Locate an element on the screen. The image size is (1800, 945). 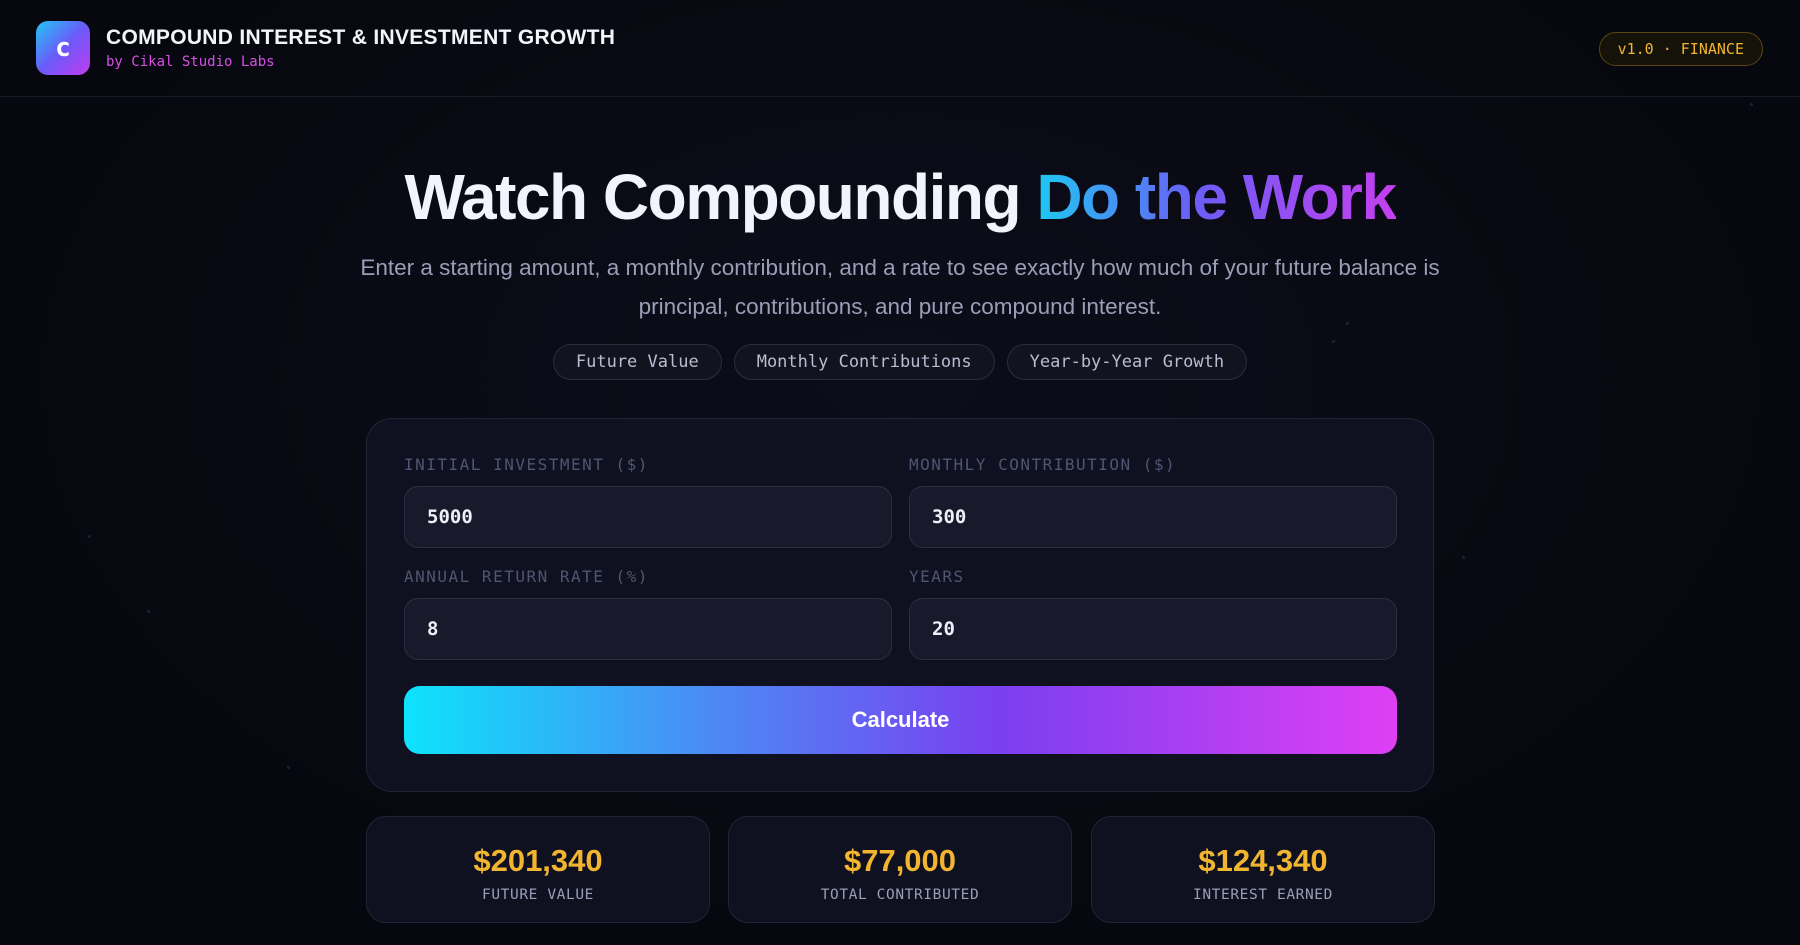
monthly-contribution-field: MONTHLY CONTRIBUTION ($) 300 is located at coordinates (1153, 501).